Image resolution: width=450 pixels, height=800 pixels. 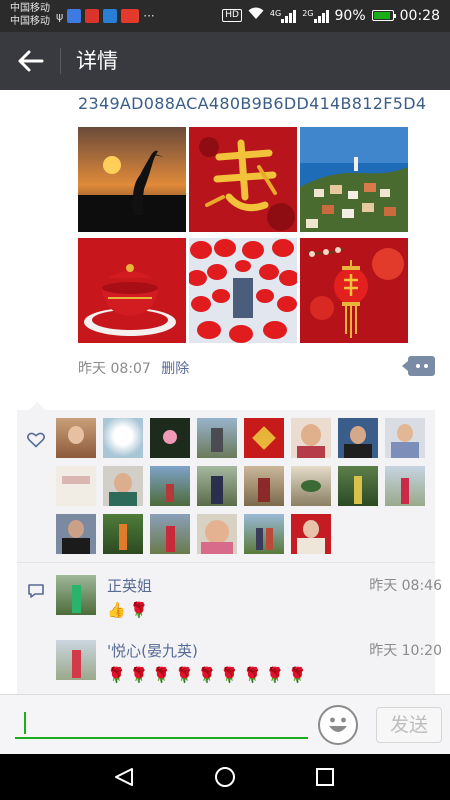 What do you see at coordinates (225, 61) in the screenshot?
I see `title-bar: 详情` at bounding box center [225, 61].